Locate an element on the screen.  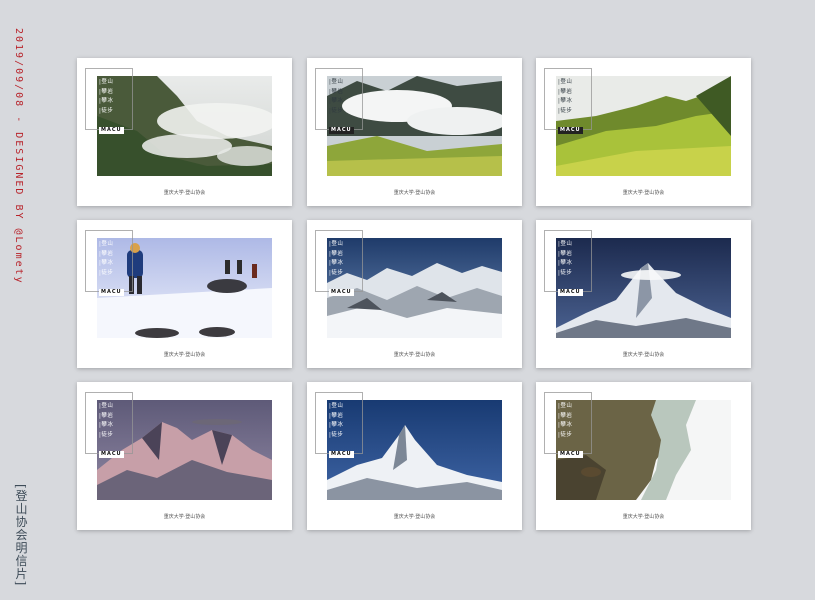
postcard-4: |登山 |攀岩 |攀冰 |徒步 MACU 重庆大学·登山协会 is located at coordinates (184, 294).